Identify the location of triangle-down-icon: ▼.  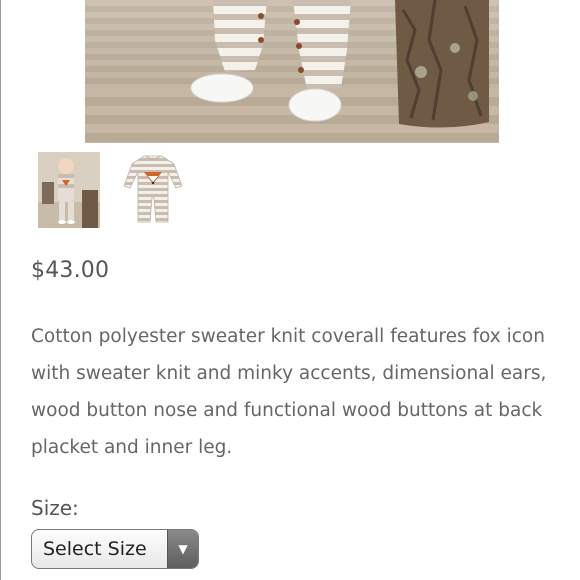
(182, 549).